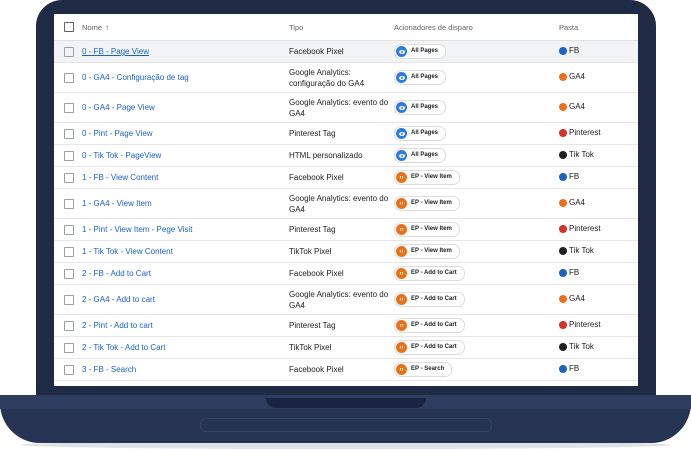 The height and width of the screenshot is (450, 691). Describe the element at coordinates (116, 273) in the screenshot. I see `tag-name-link: 2 - FB - Add to Cart` at that location.